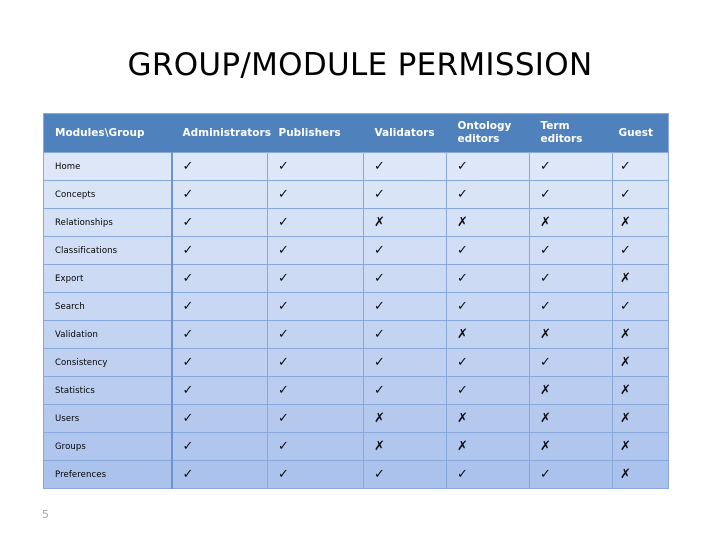 The width and height of the screenshot is (720, 540). What do you see at coordinates (108, 222) in the screenshot?
I see `module-name-cell: Relationships` at bounding box center [108, 222].